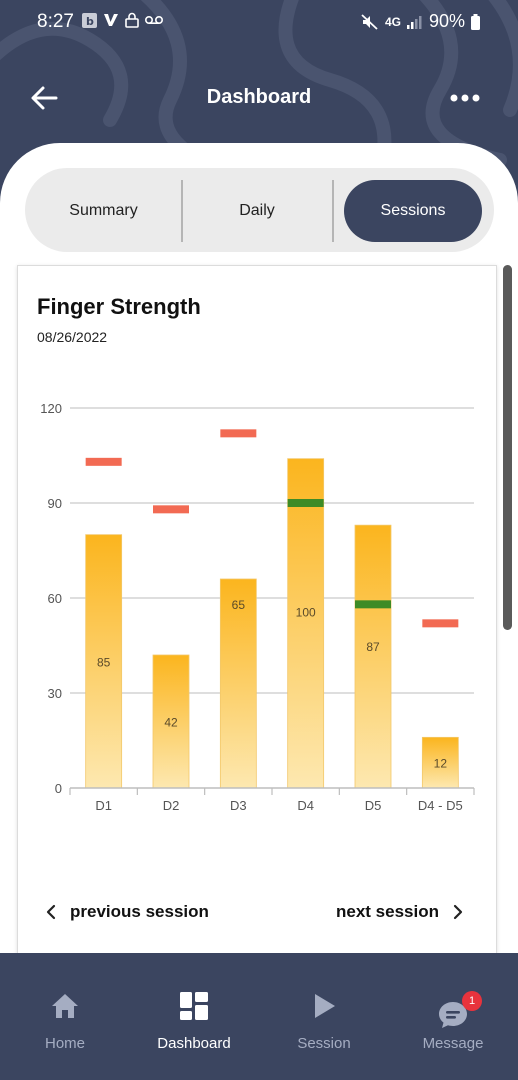 This screenshot has height=1080, width=518. What do you see at coordinates (475, 21) in the screenshot?
I see `battery-icon` at bounding box center [475, 21].